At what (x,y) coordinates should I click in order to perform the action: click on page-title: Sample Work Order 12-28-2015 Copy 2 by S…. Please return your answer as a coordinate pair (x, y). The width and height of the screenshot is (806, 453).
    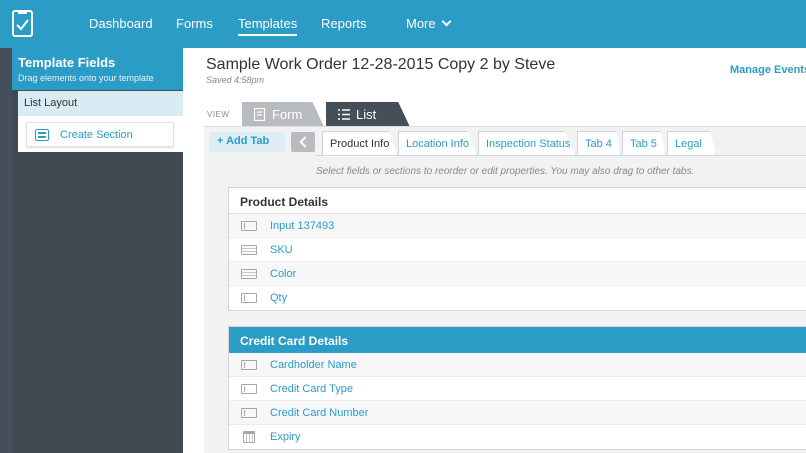
    Looking at the image, I should click on (381, 64).